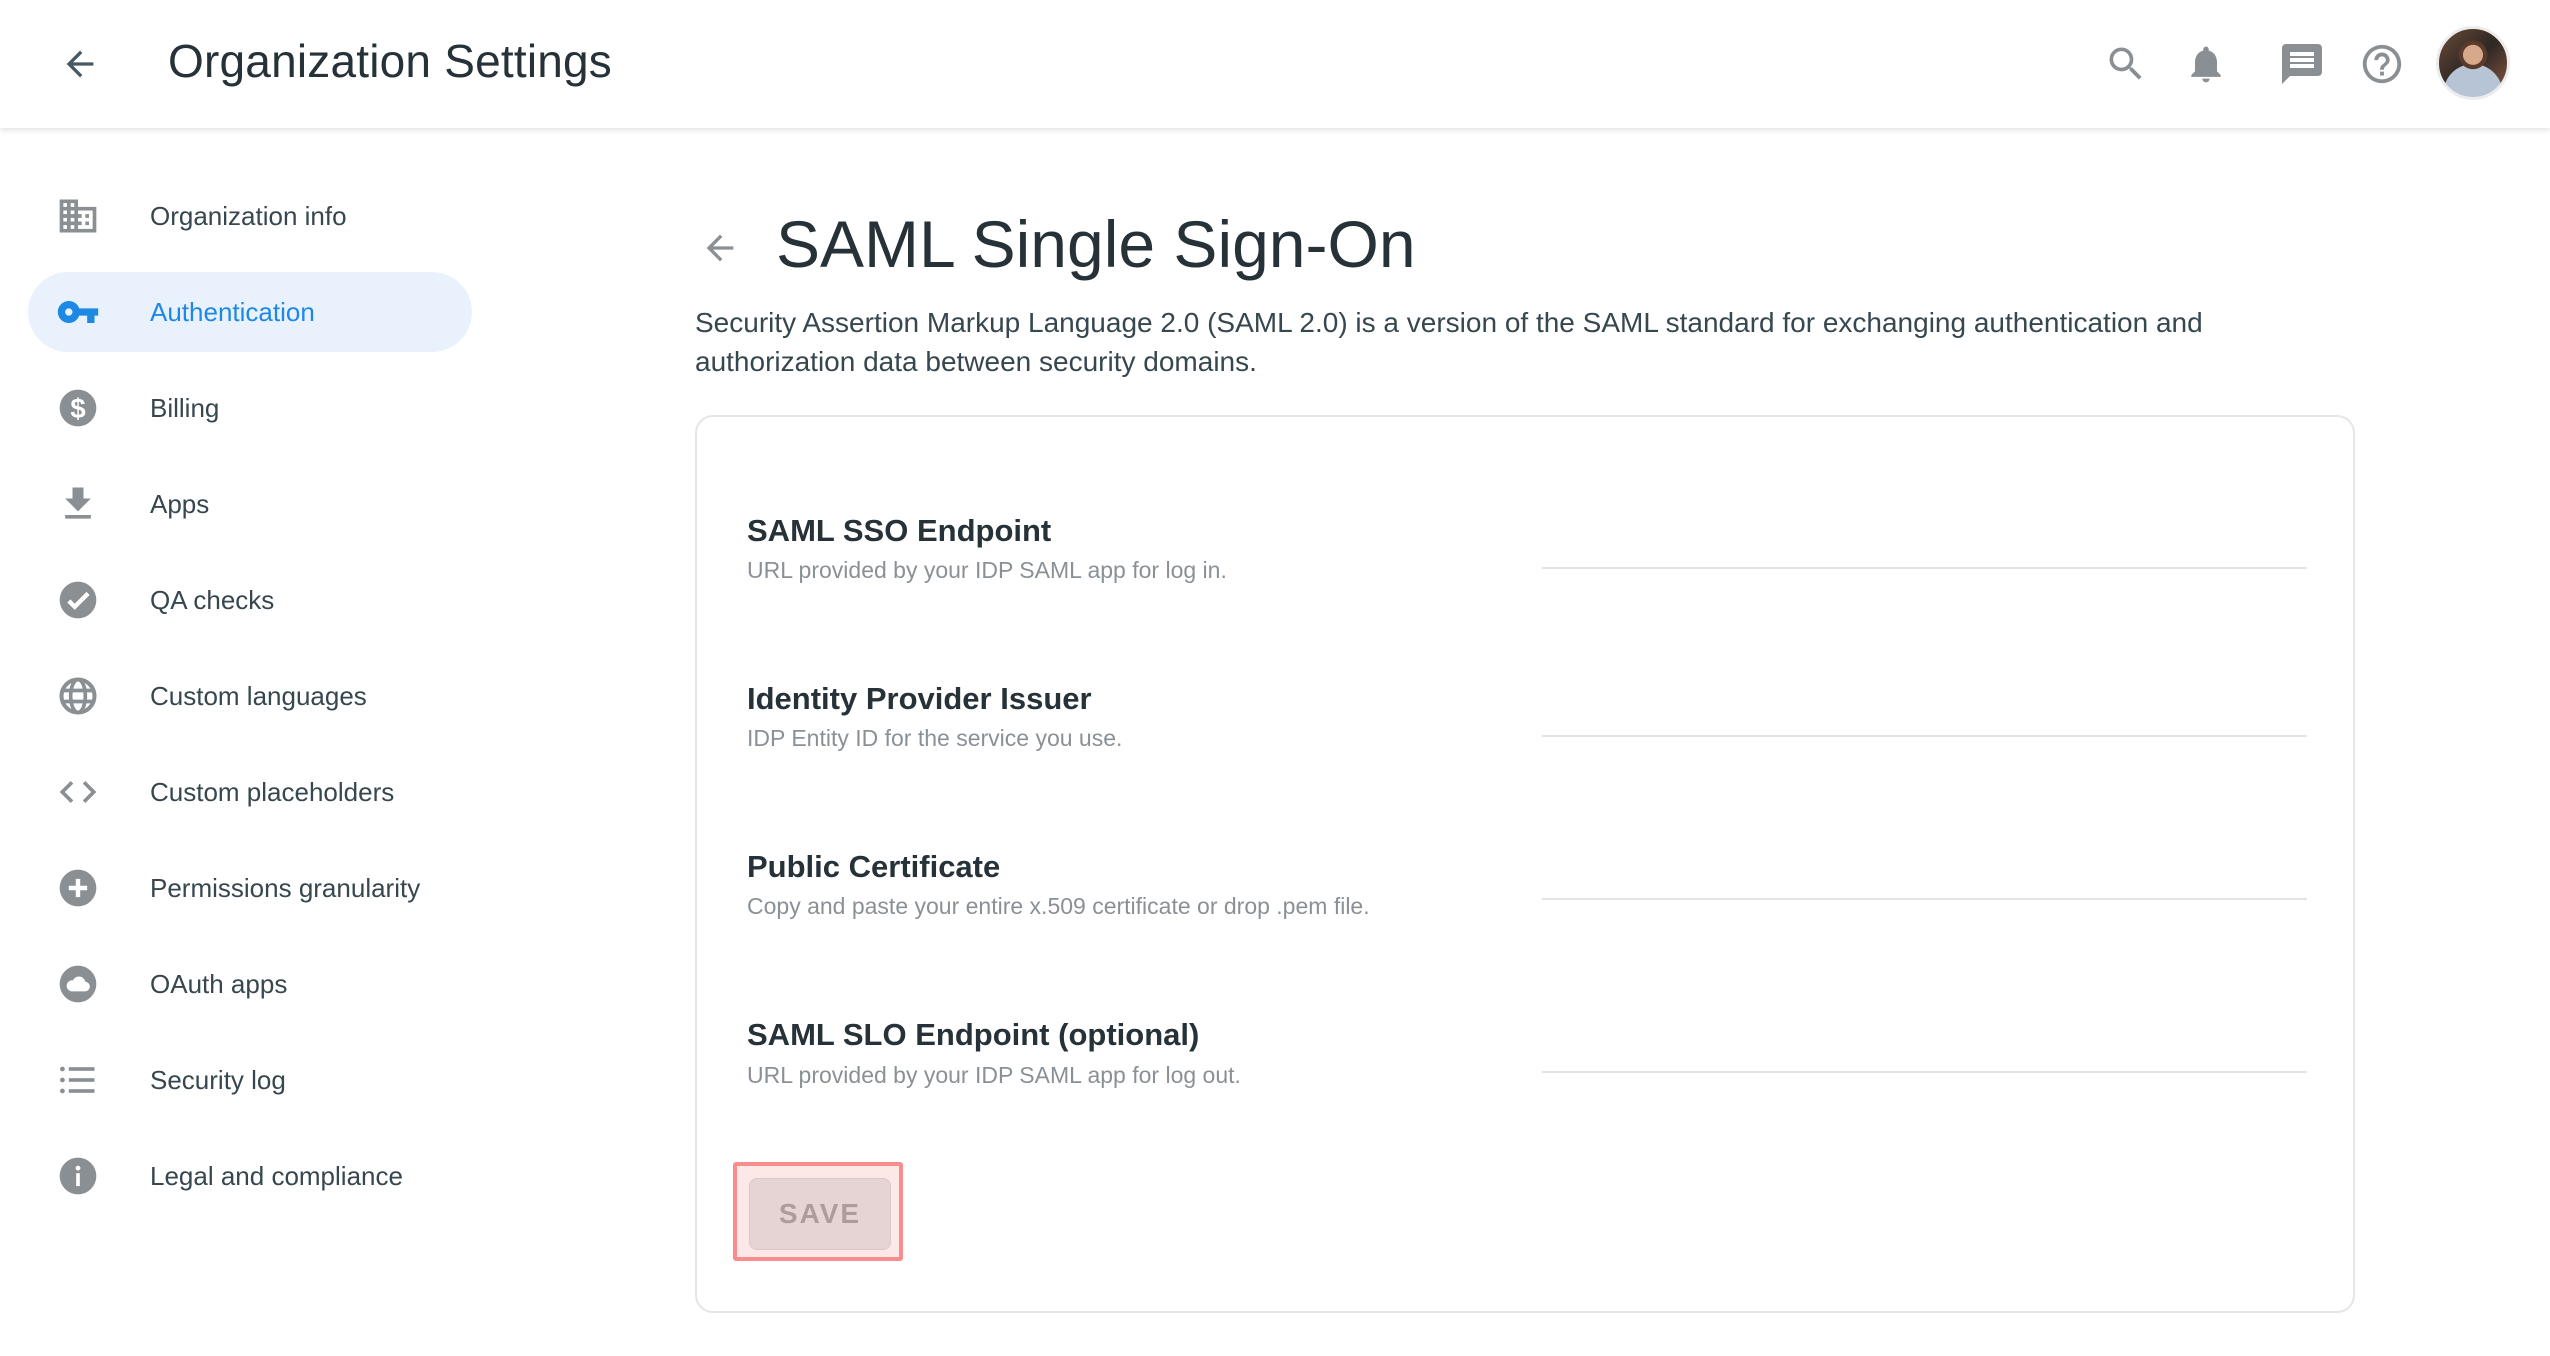 The width and height of the screenshot is (2550, 1356). I want to click on save-button: SAVE, so click(820, 1214).